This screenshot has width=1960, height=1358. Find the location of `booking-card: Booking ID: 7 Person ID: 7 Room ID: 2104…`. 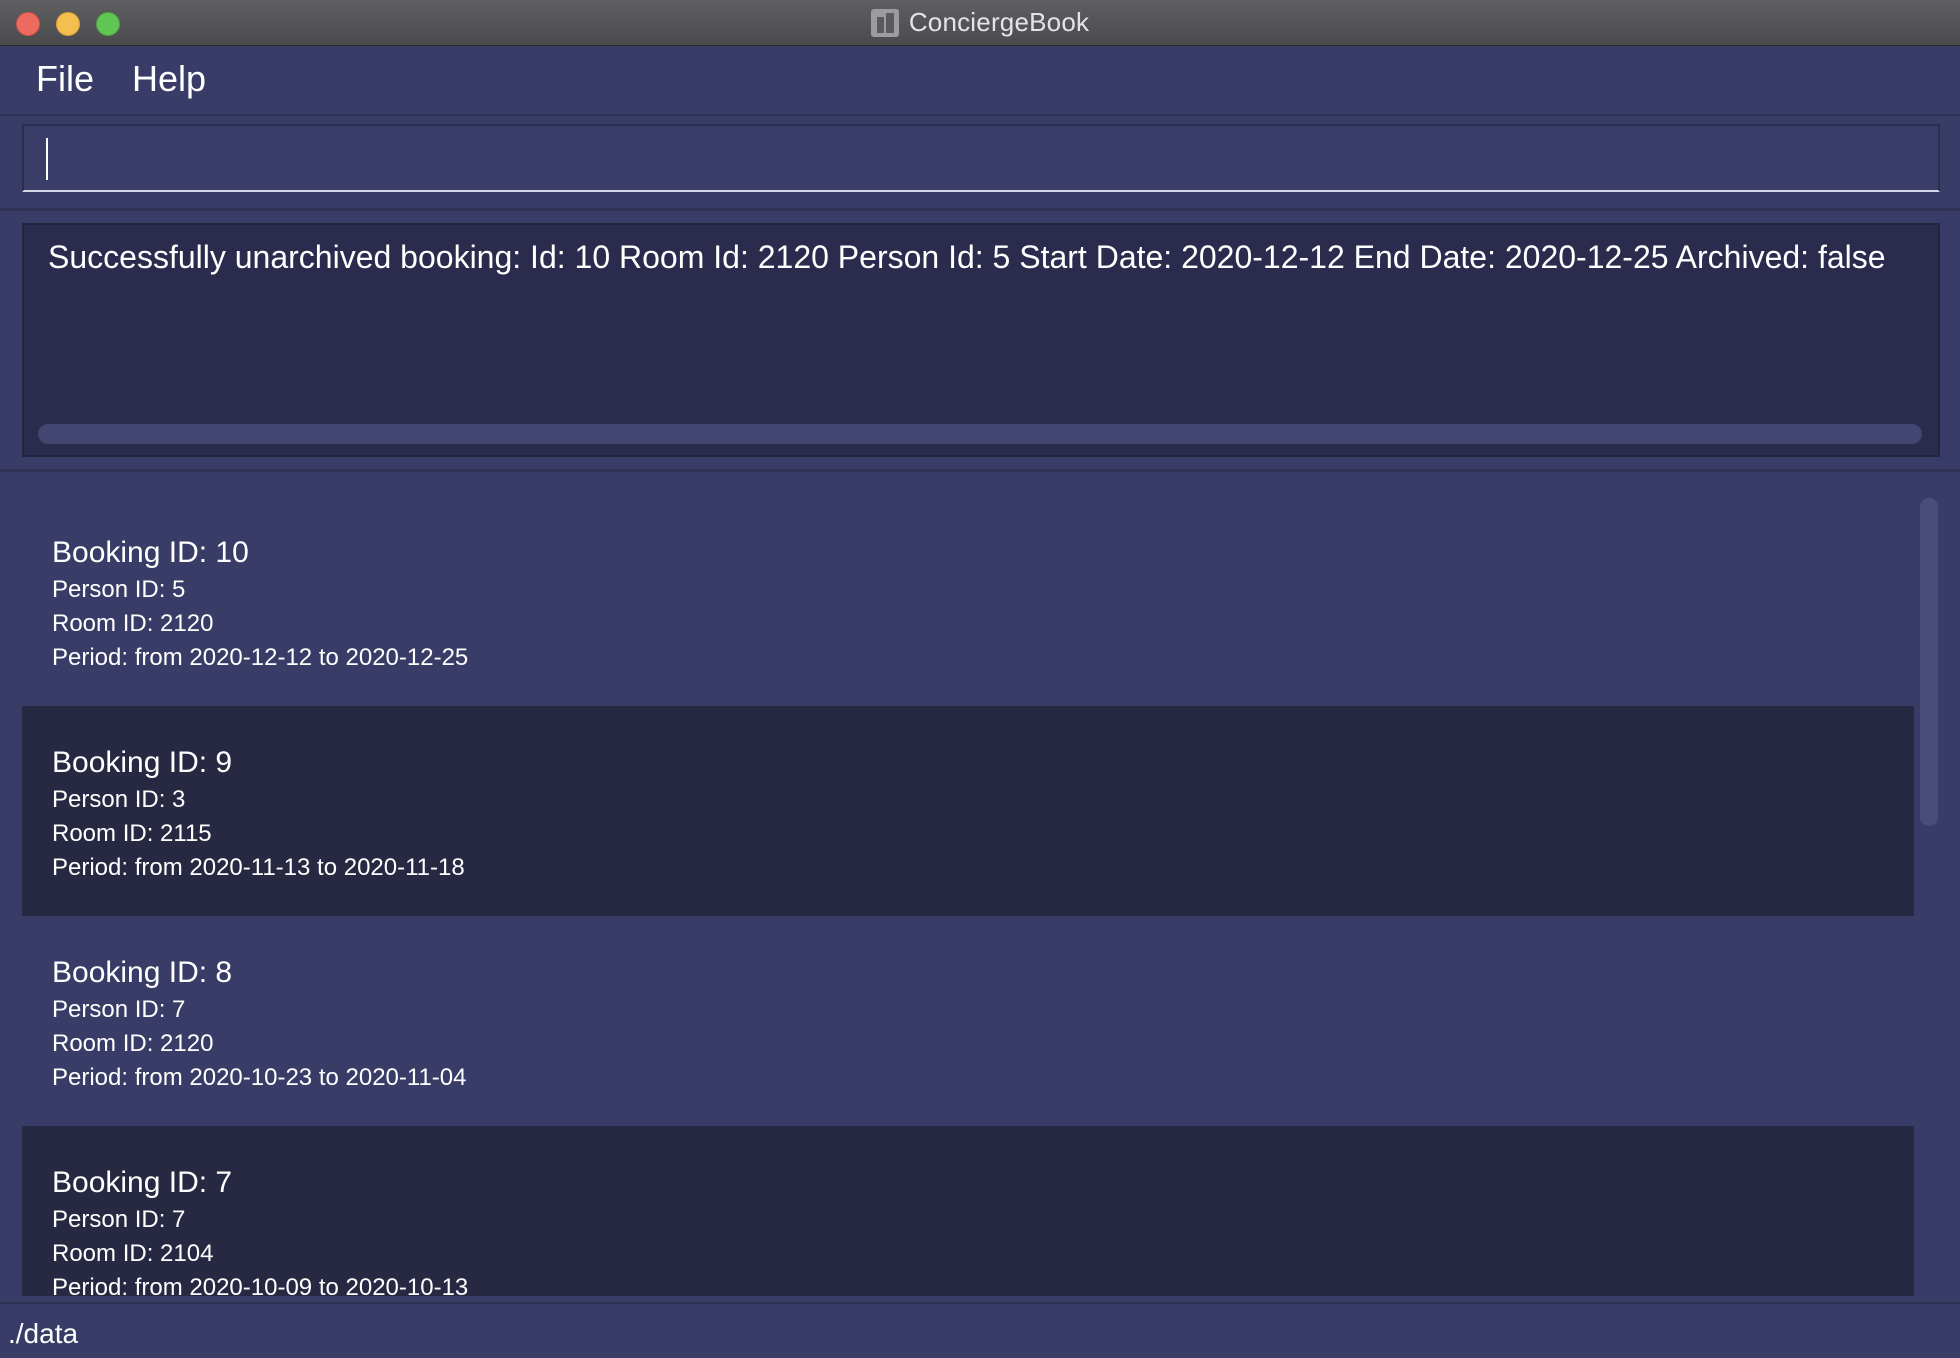

booking-card: Booking ID: 7 Person ID: 7 Room ID: 2104… is located at coordinates (968, 1211).